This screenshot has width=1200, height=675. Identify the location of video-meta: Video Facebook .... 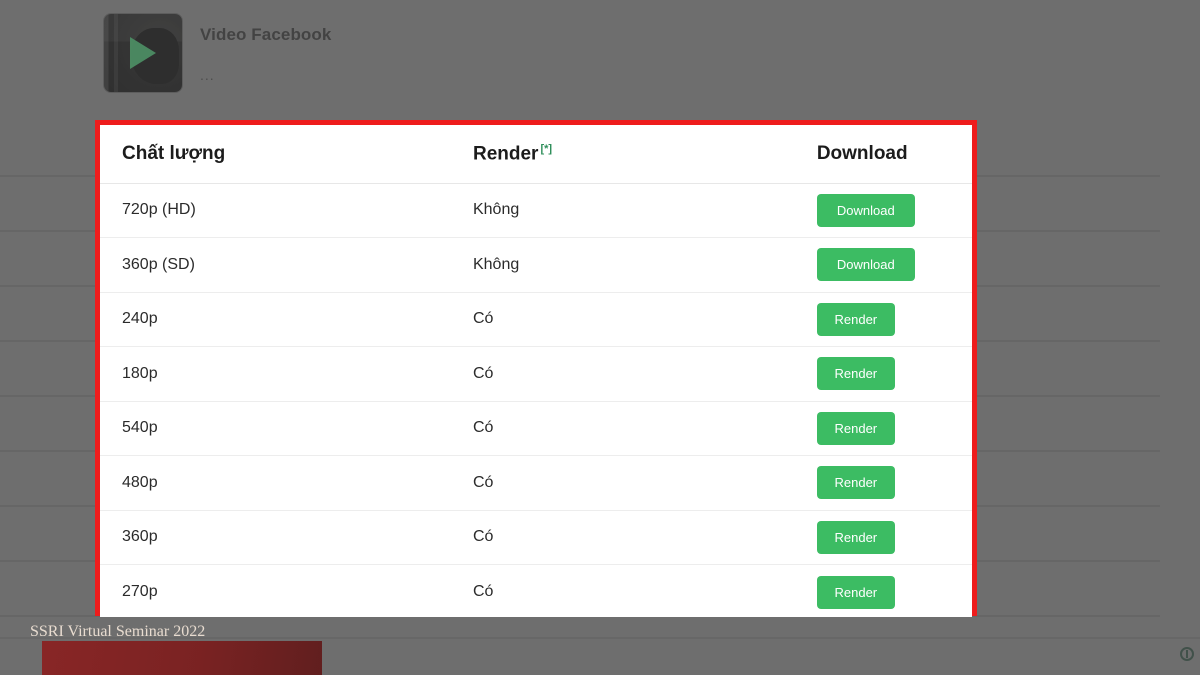
(265, 48).